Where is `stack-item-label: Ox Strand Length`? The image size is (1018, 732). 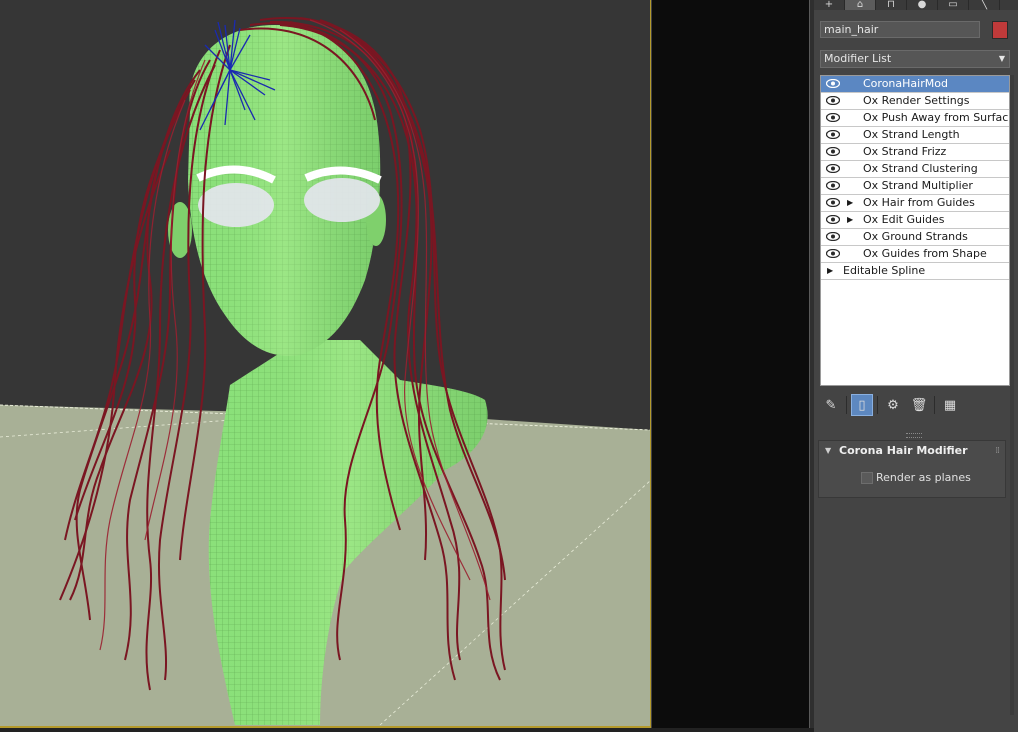
stack-item-label: Ox Strand Length is located at coordinates (911, 134).